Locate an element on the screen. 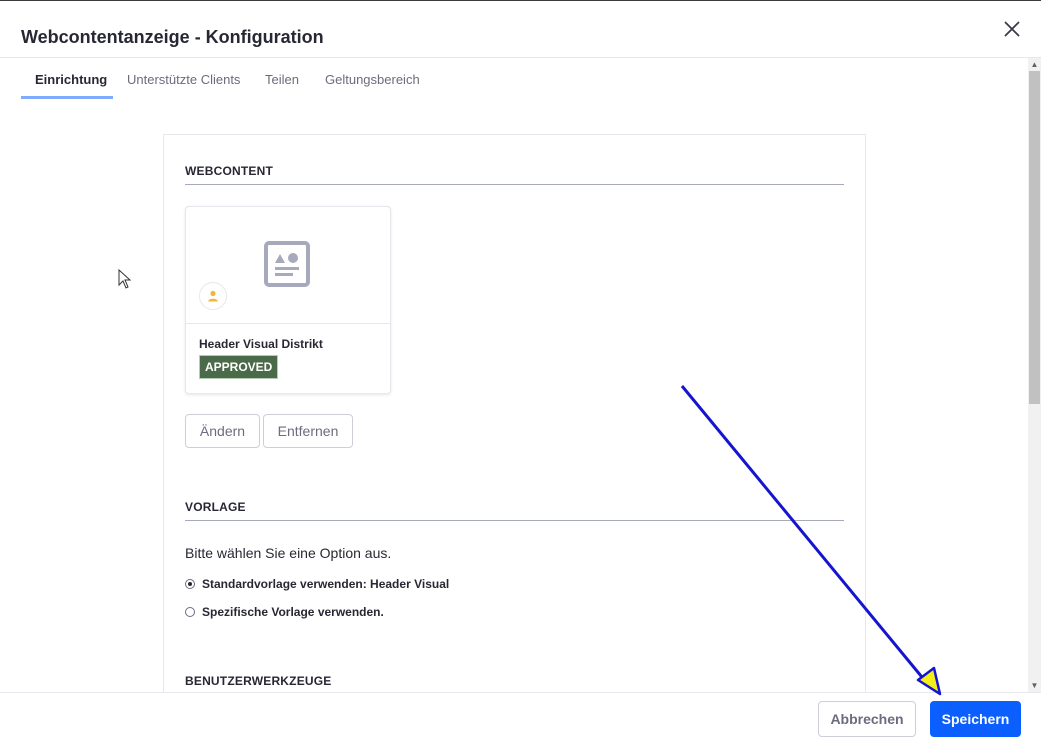 Image resolution: width=1041 pixels, height=742 pixels. tab-teilen: Teilen is located at coordinates (282, 79).